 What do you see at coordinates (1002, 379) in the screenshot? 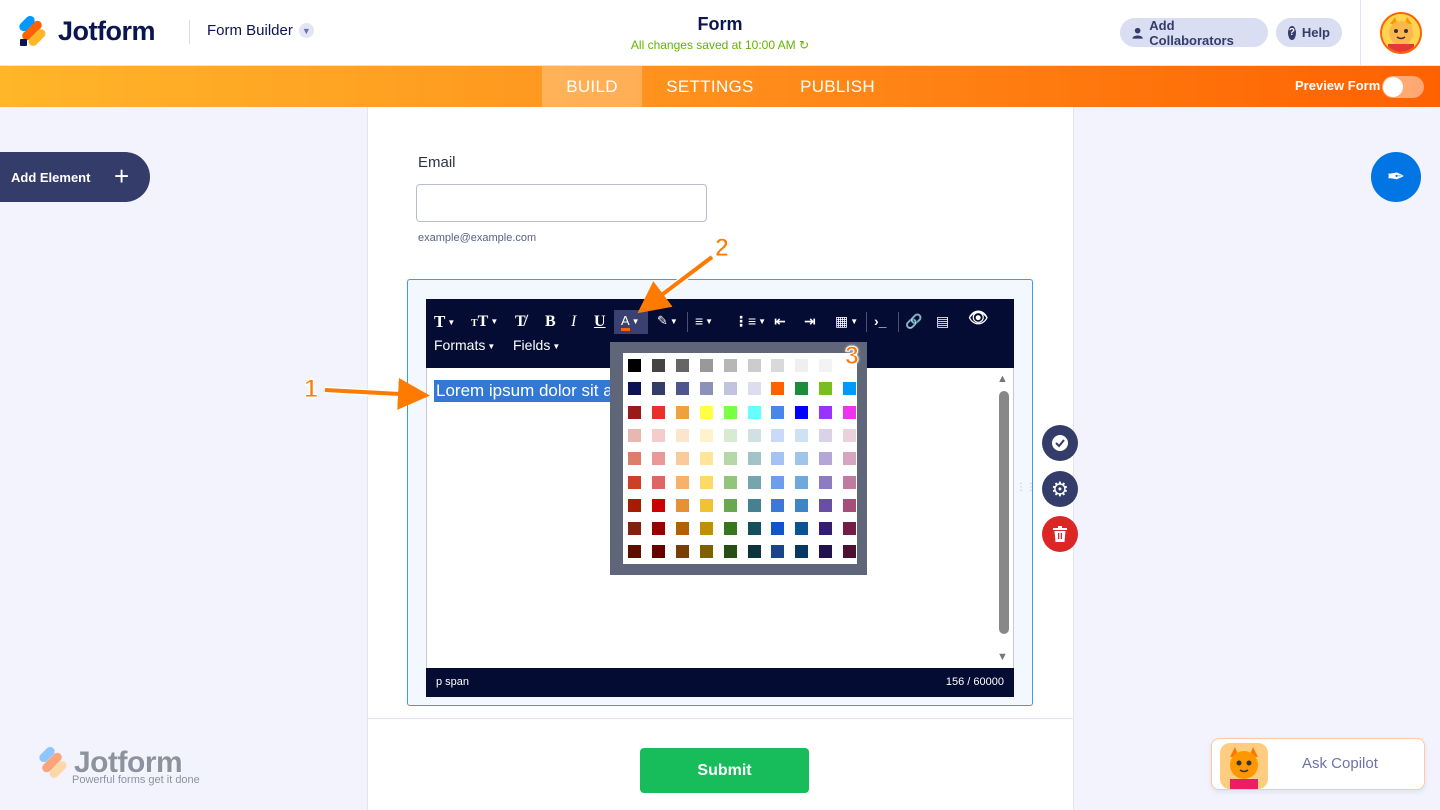
I see `scroll-up-icon: ▲` at bounding box center [1002, 379].